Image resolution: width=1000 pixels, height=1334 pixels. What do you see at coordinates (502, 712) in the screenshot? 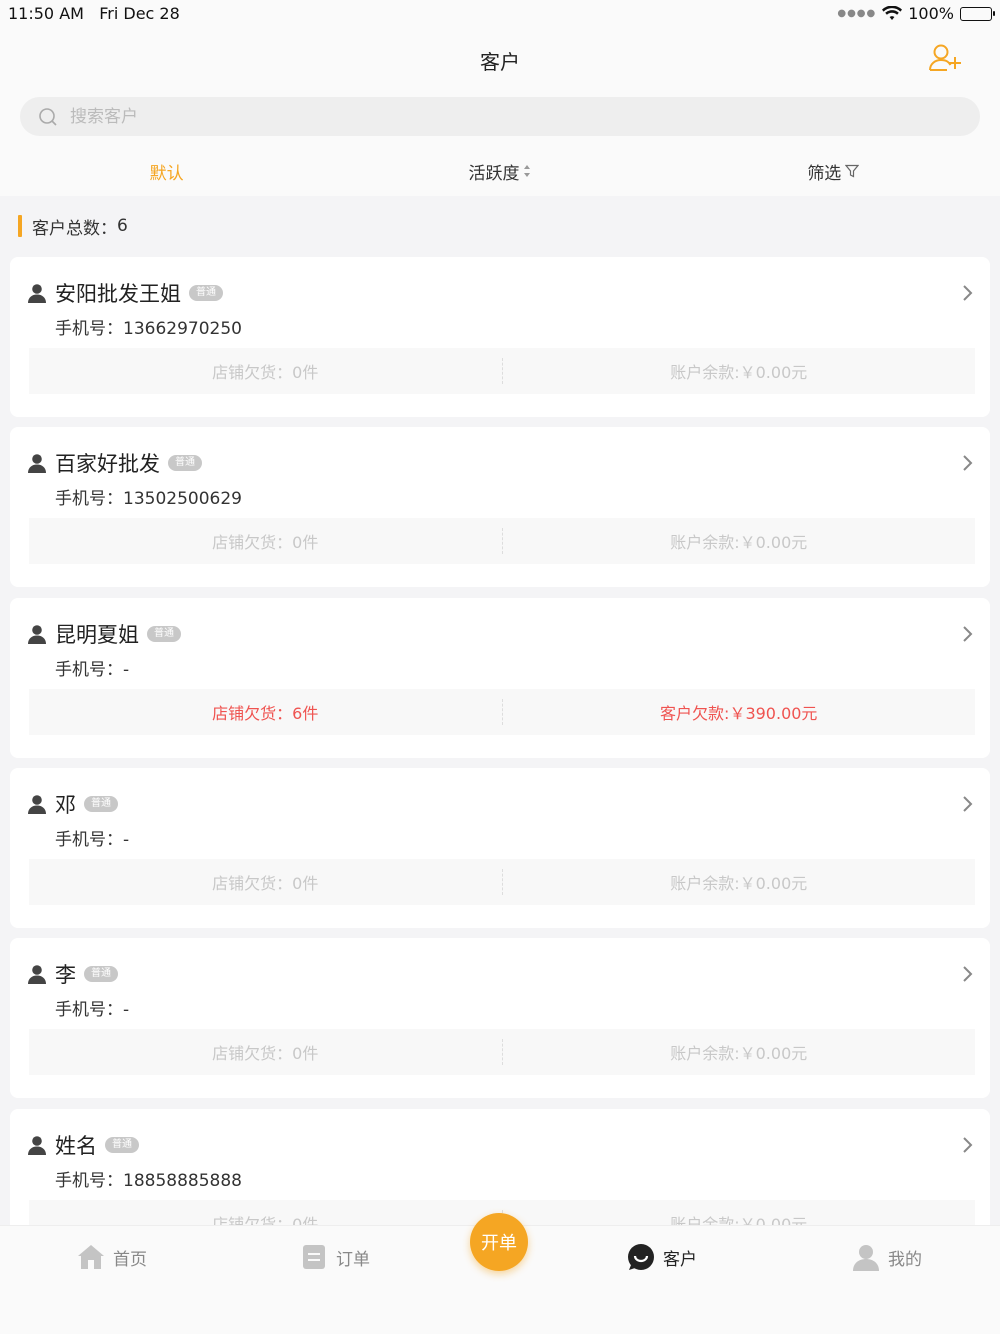
I see `customer-stats: 店铺欠货：6件 客户欠款:￥390.00元` at bounding box center [502, 712].